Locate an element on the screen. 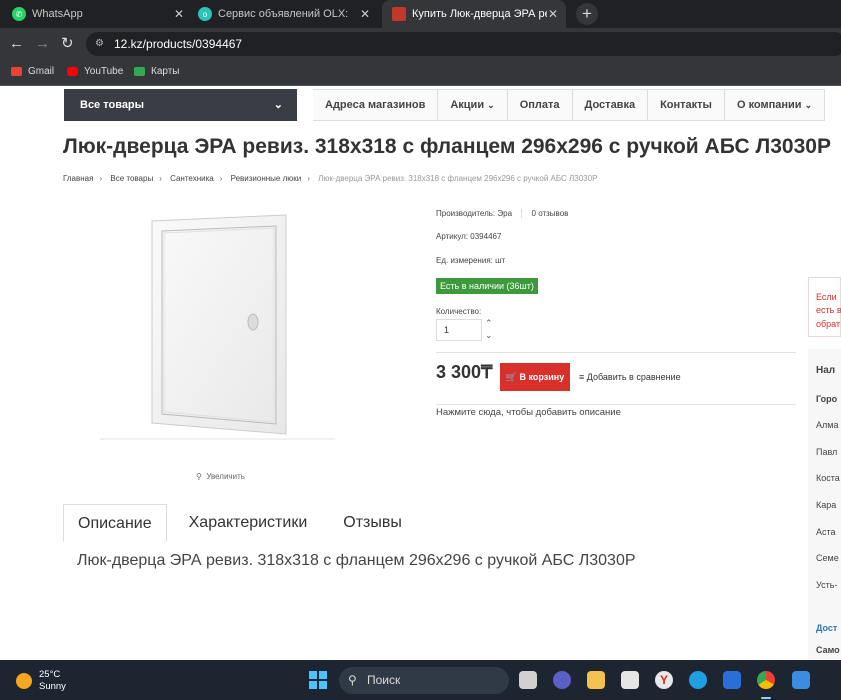 This screenshot has width=841, height=700. edge-icon is located at coordinates (698, 680).